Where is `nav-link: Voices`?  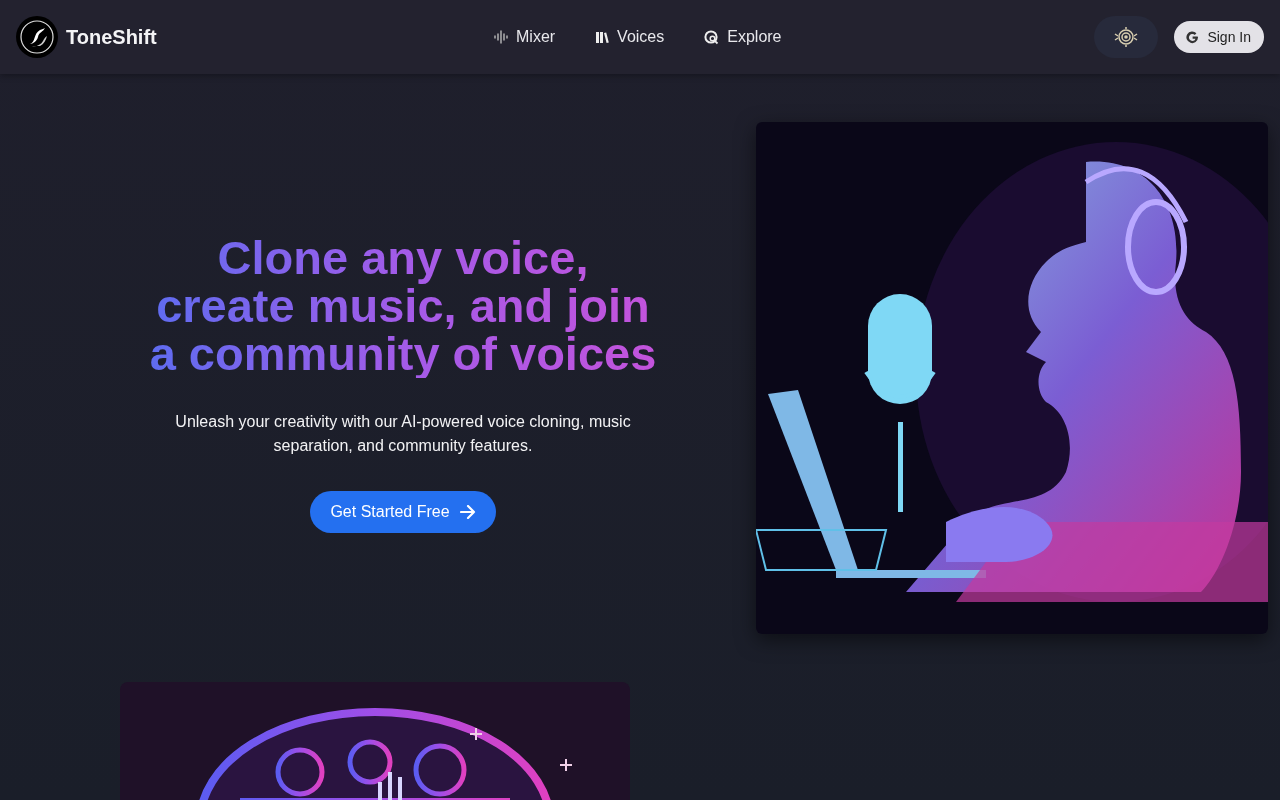 nav-link: Voices is located at coordinates (630, 37).